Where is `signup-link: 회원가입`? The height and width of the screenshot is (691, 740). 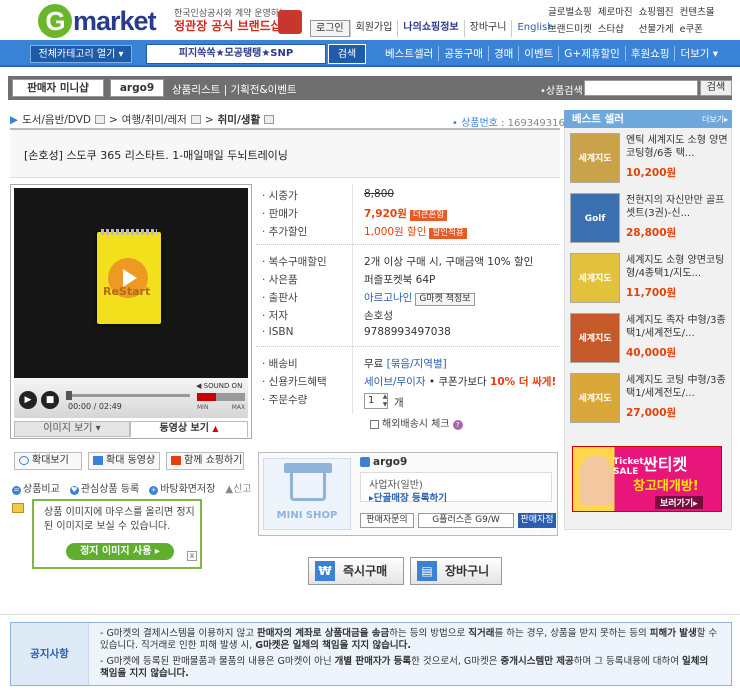
signup-link: 회원가입 is located at coordinates (373, 28).